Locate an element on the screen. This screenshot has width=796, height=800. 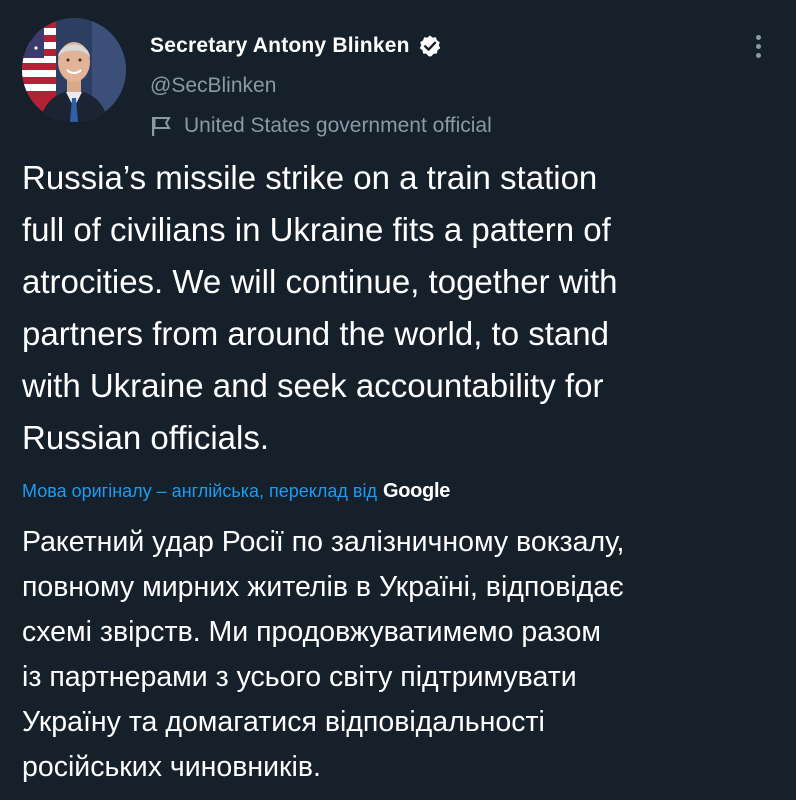
avatar-photo is located at coordinates (74, 70).